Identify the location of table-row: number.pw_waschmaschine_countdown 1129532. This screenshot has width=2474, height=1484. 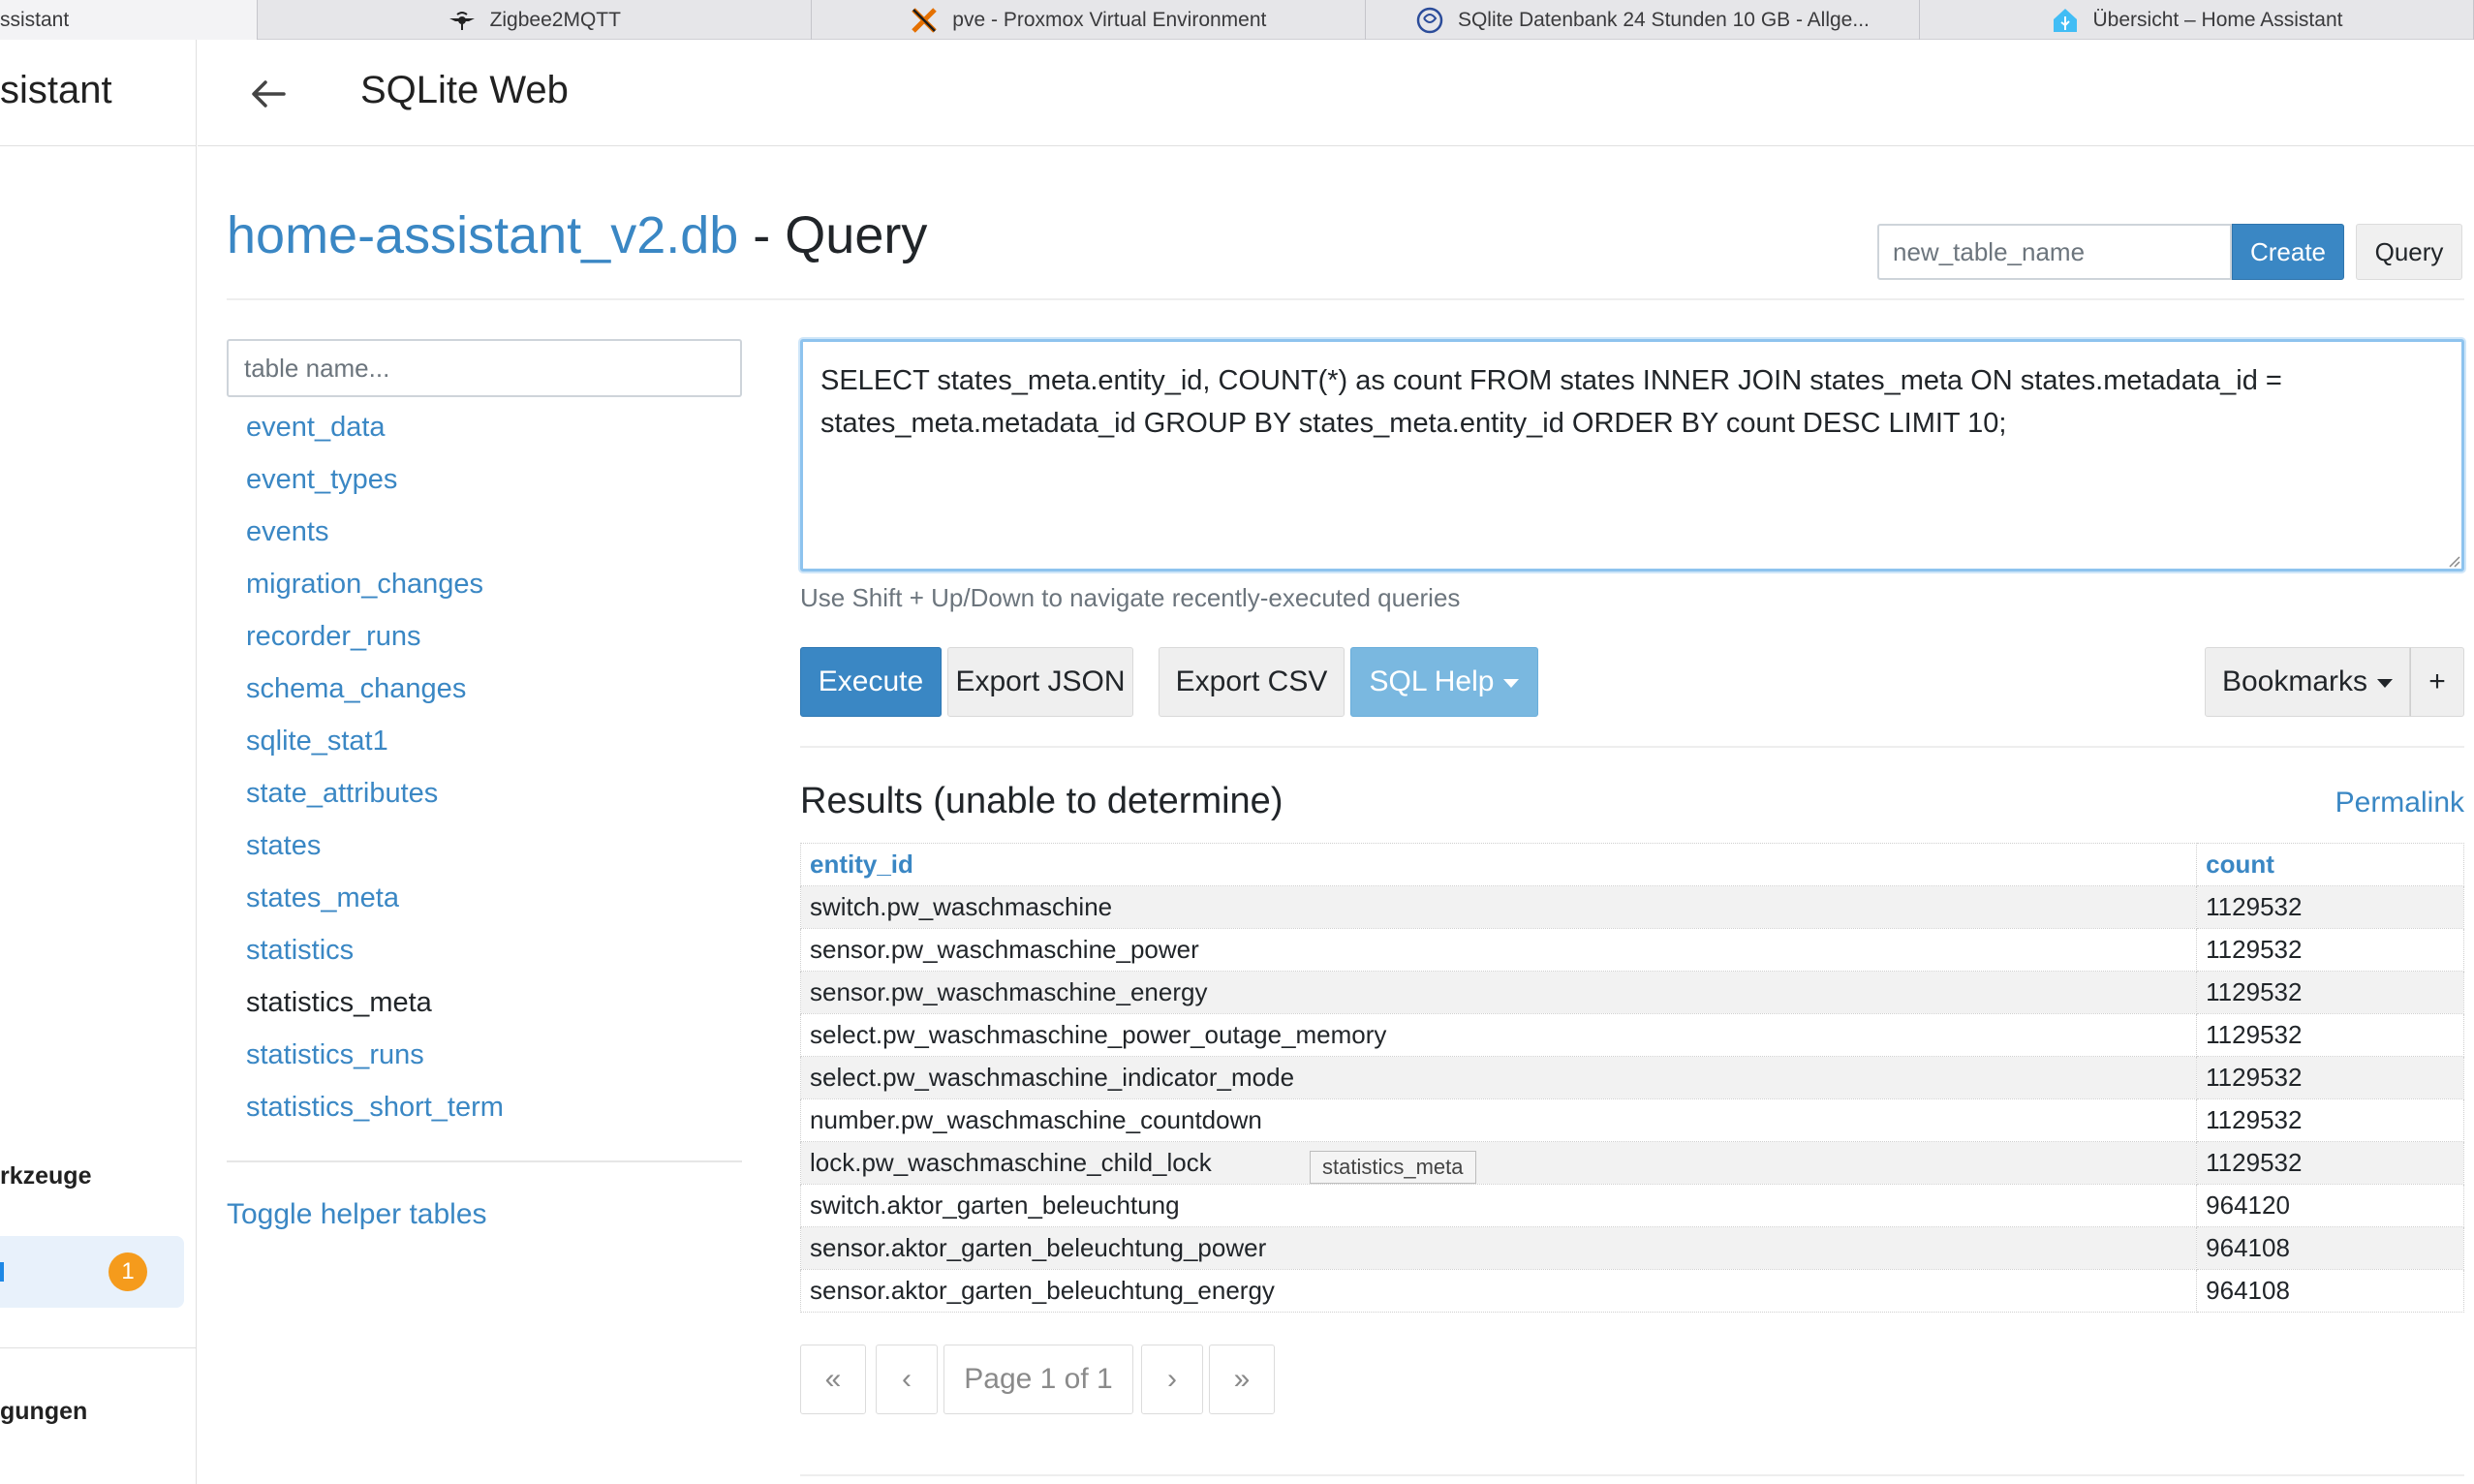
(1632, 1120).